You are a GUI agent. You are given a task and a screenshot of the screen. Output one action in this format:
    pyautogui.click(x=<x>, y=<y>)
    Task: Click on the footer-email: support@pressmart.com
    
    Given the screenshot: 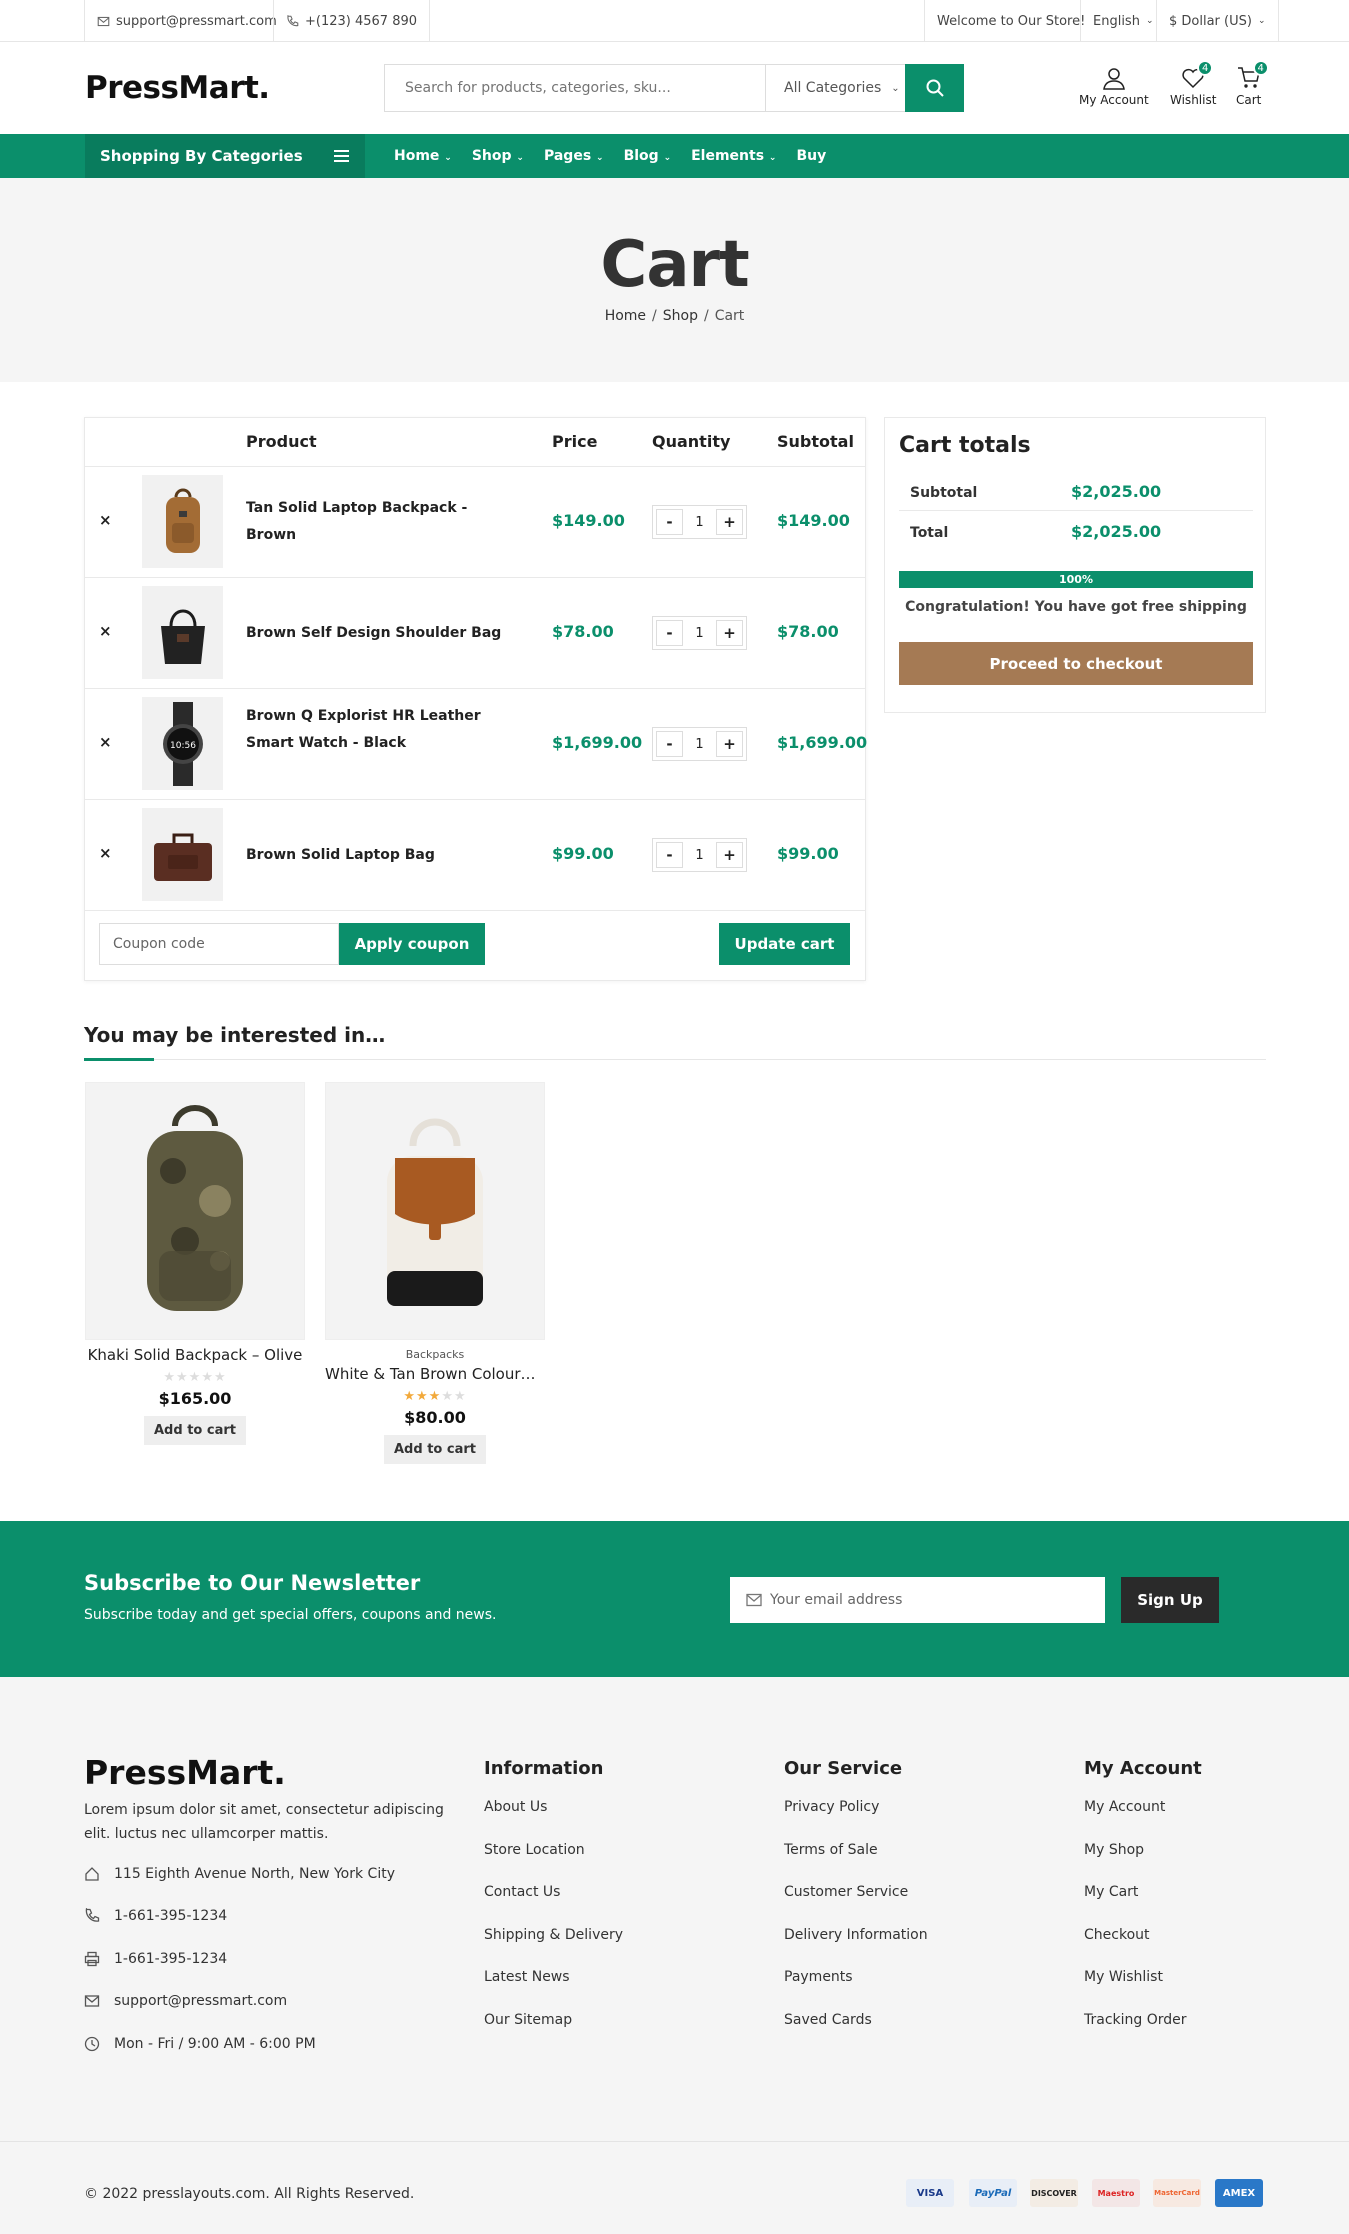 What is the action you would take?
    pyautogui.click(x=185, y=2001)
    